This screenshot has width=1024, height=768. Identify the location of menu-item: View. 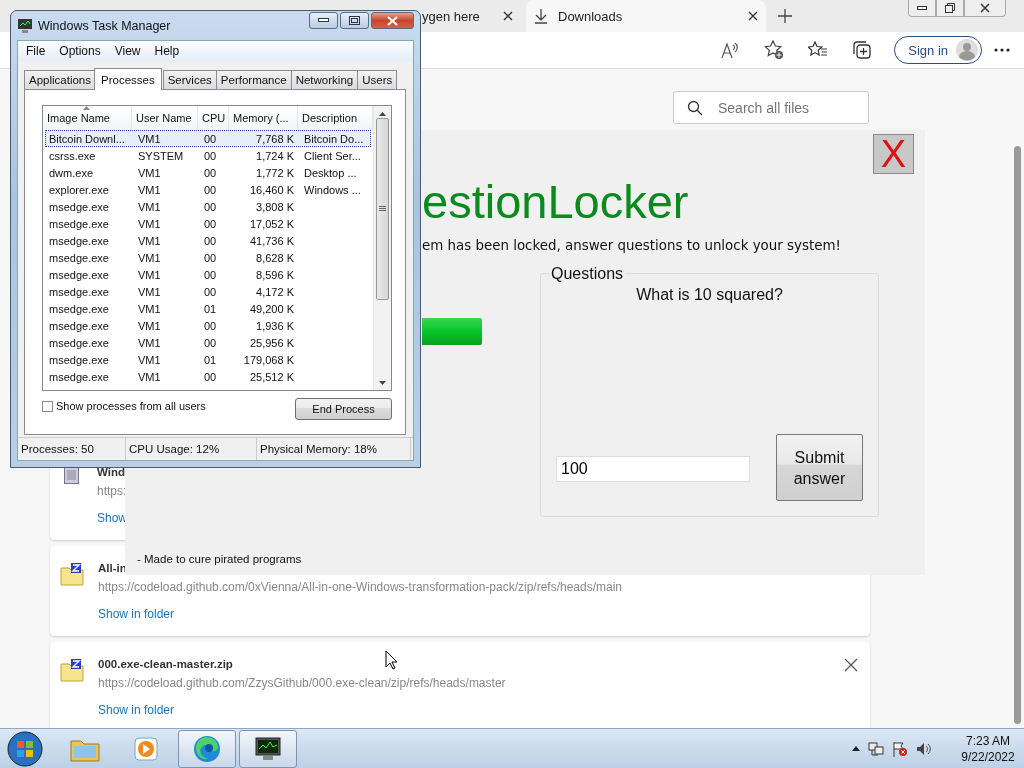
(126, 51).